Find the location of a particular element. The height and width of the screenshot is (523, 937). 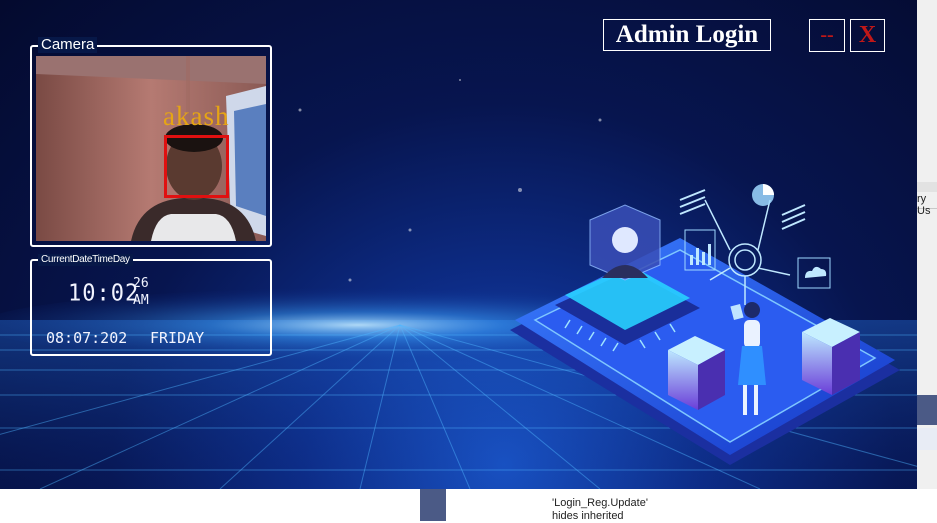

background-ide-text: ry Us is located at coordinates (924, 205).